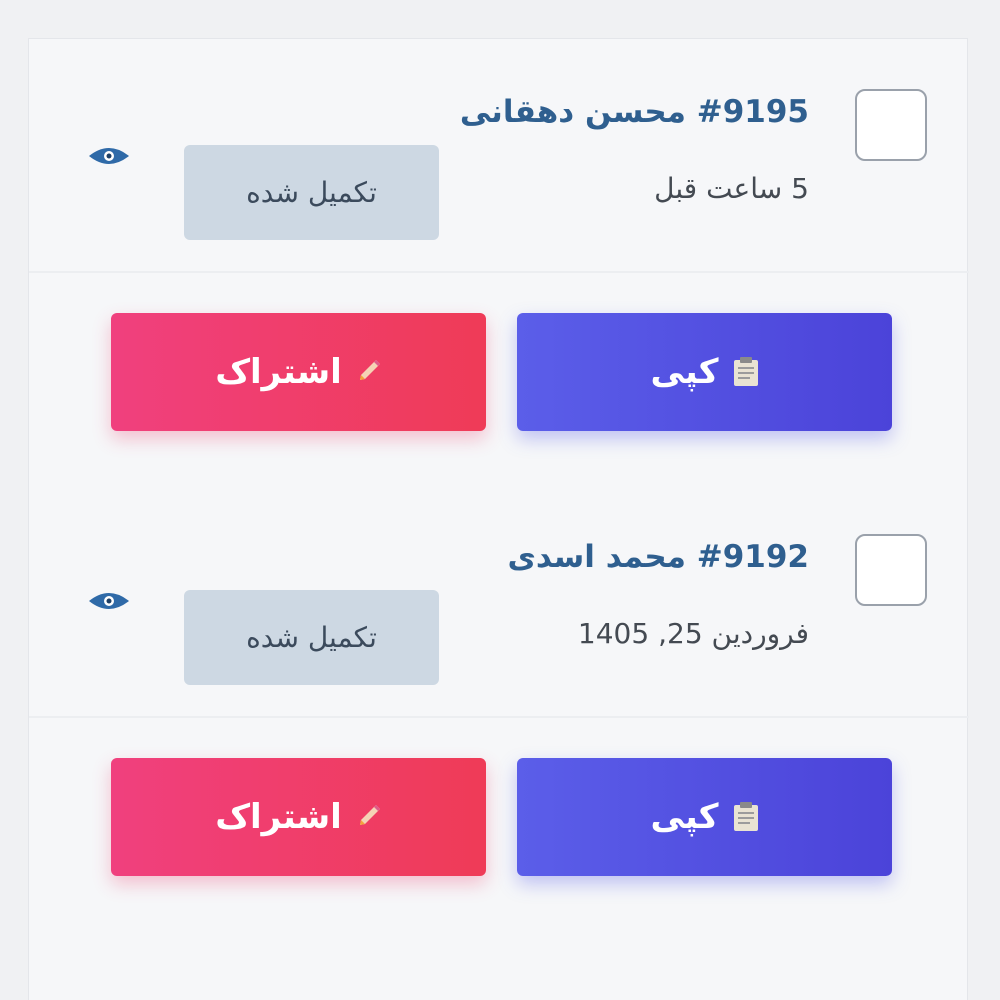 The height and width of the screenshot is (1000, 1000). What do you see at coordinates (509, 112) in the screenshot?
I see `order-title: #9195 محسن دهقانی` at bounding box center [509, 112].